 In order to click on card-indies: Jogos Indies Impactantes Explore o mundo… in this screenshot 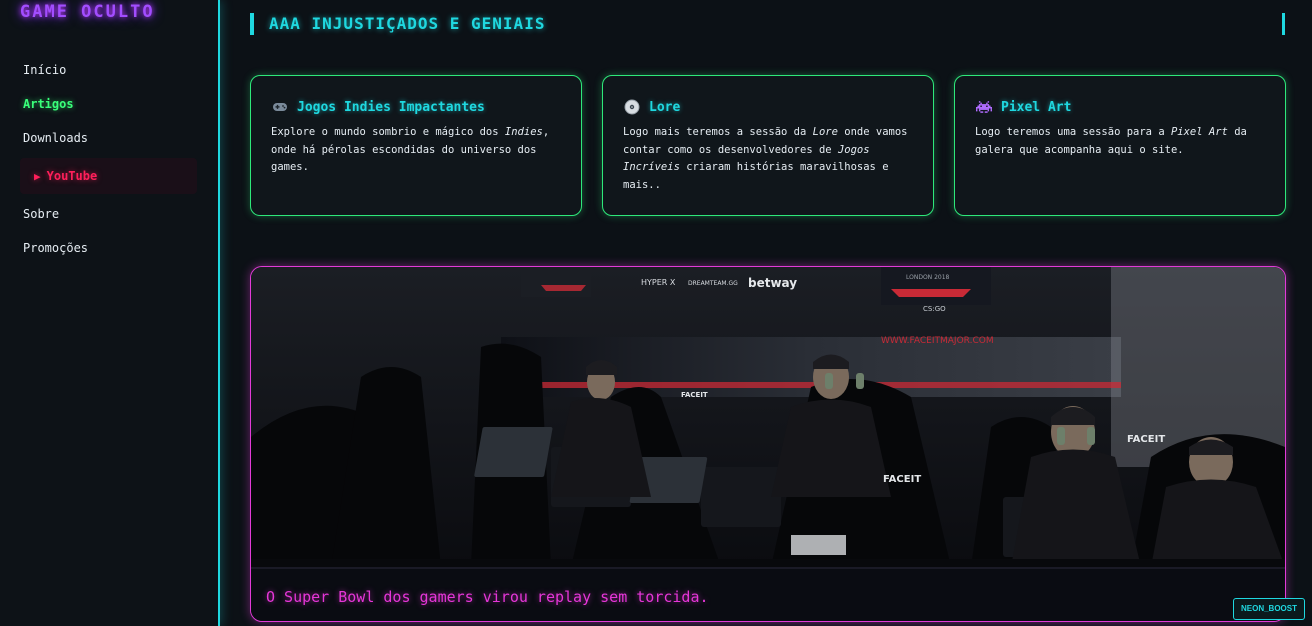, I will do `click(416, 145)`.